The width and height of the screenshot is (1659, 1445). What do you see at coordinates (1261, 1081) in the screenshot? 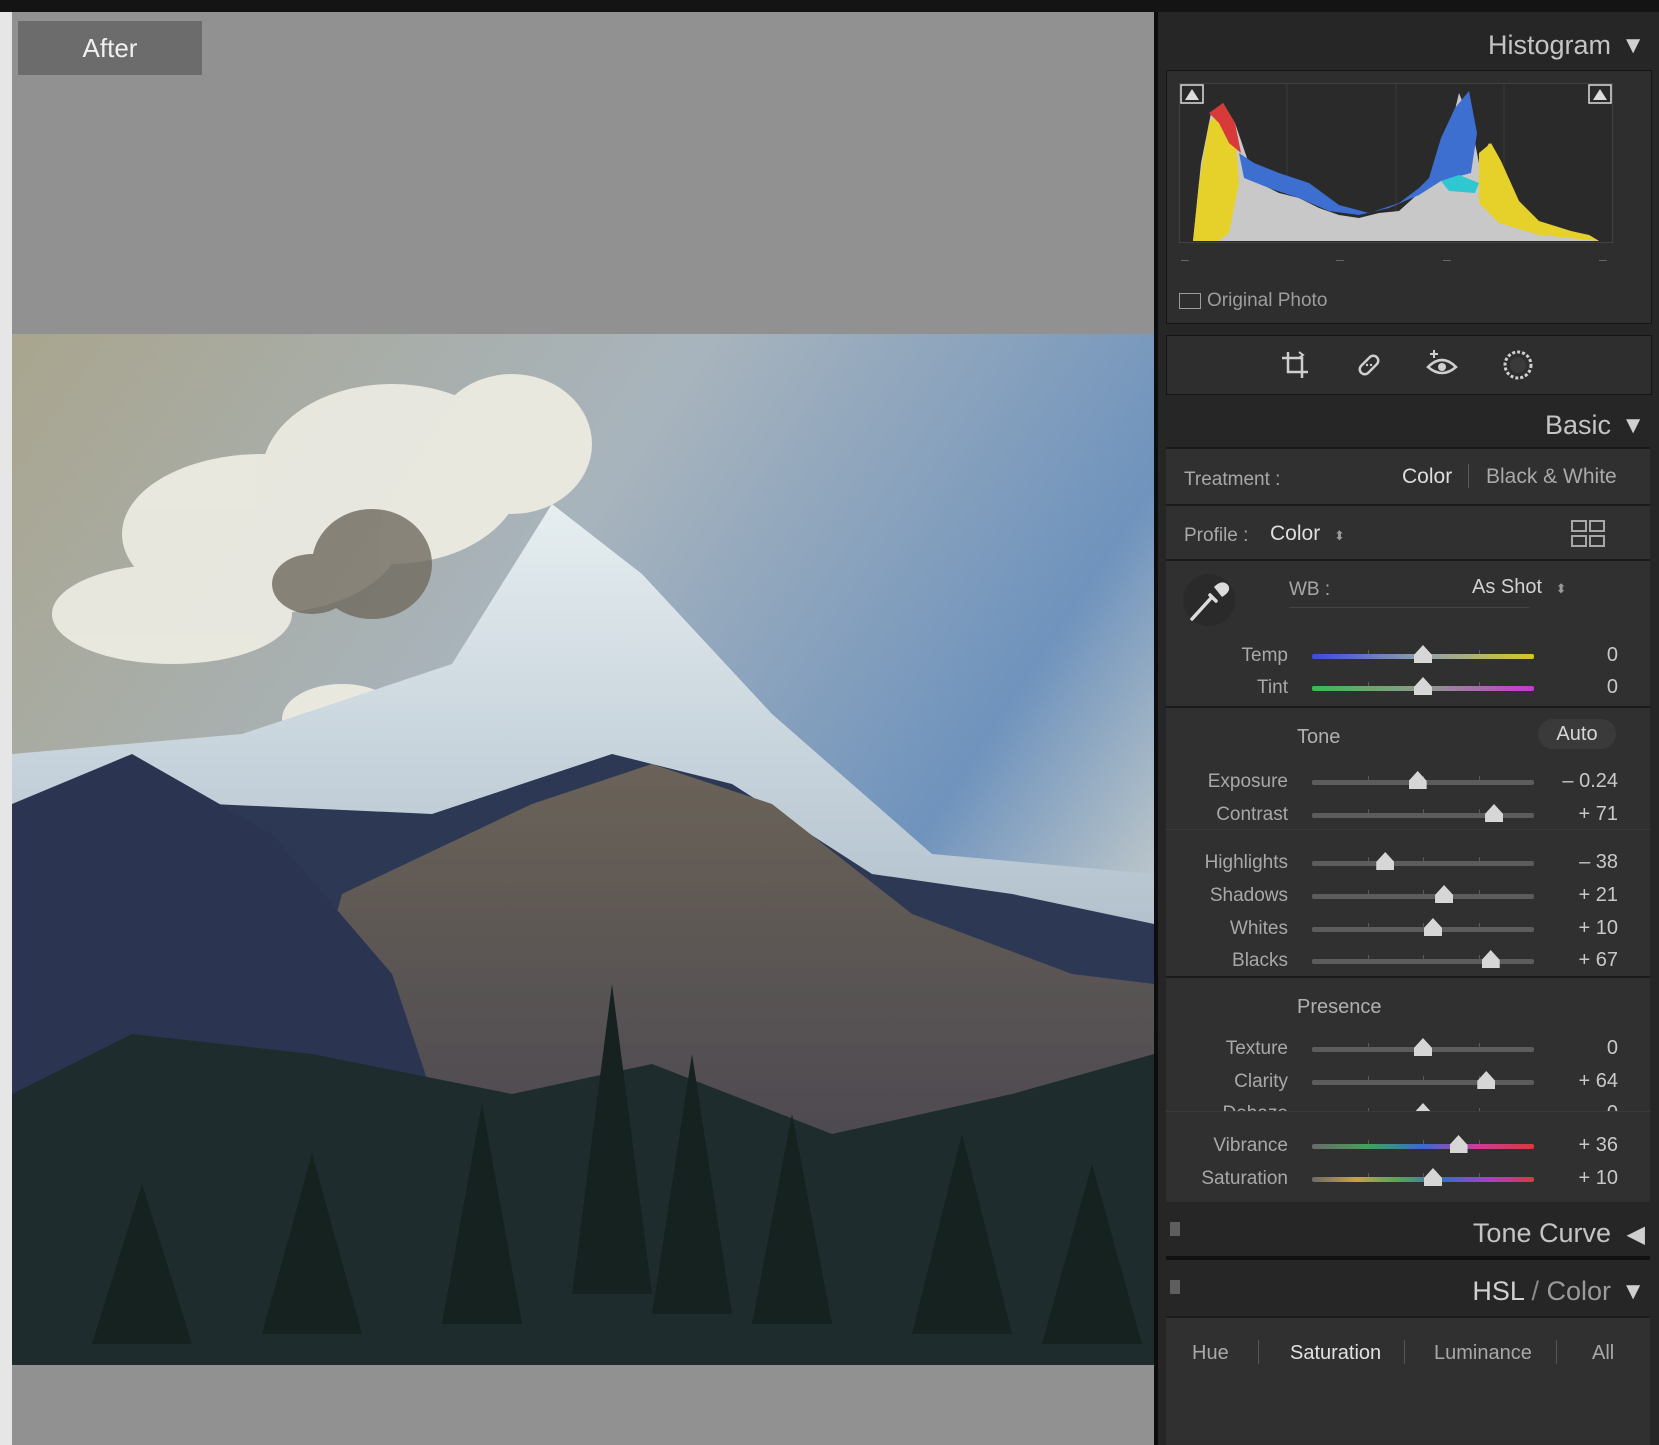
I see `slider-label-clarity: Clarity` at bounding box center [1261, 1081].